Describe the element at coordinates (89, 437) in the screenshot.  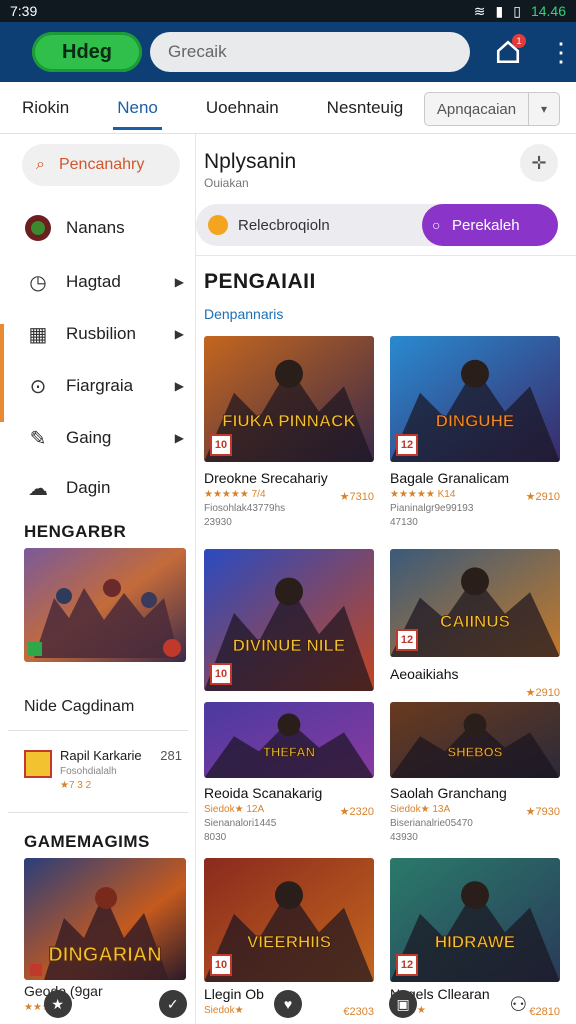
I see `sidebar-item-label: Gaing` at that location.